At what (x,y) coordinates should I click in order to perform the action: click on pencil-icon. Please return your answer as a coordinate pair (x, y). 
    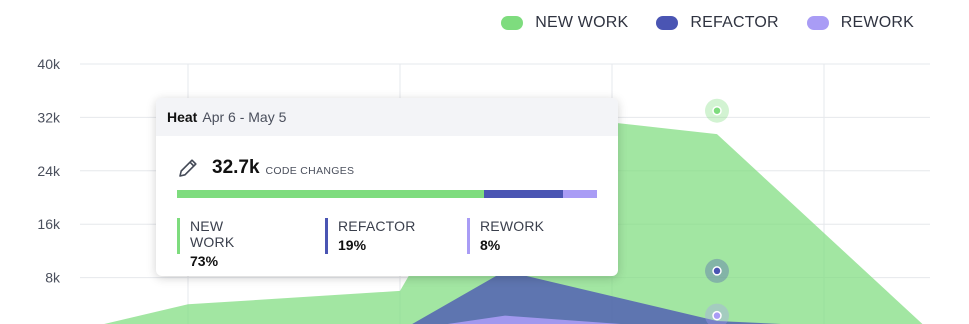
    Looking at the image, I should click on (188, 168).